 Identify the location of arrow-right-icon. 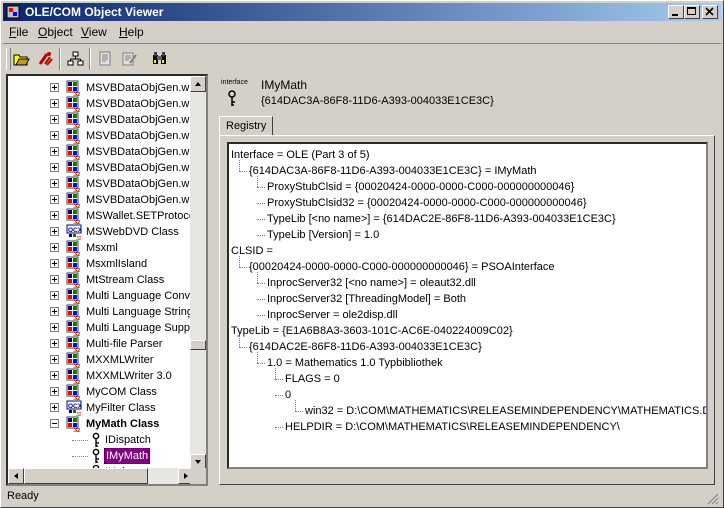
(186, 476).